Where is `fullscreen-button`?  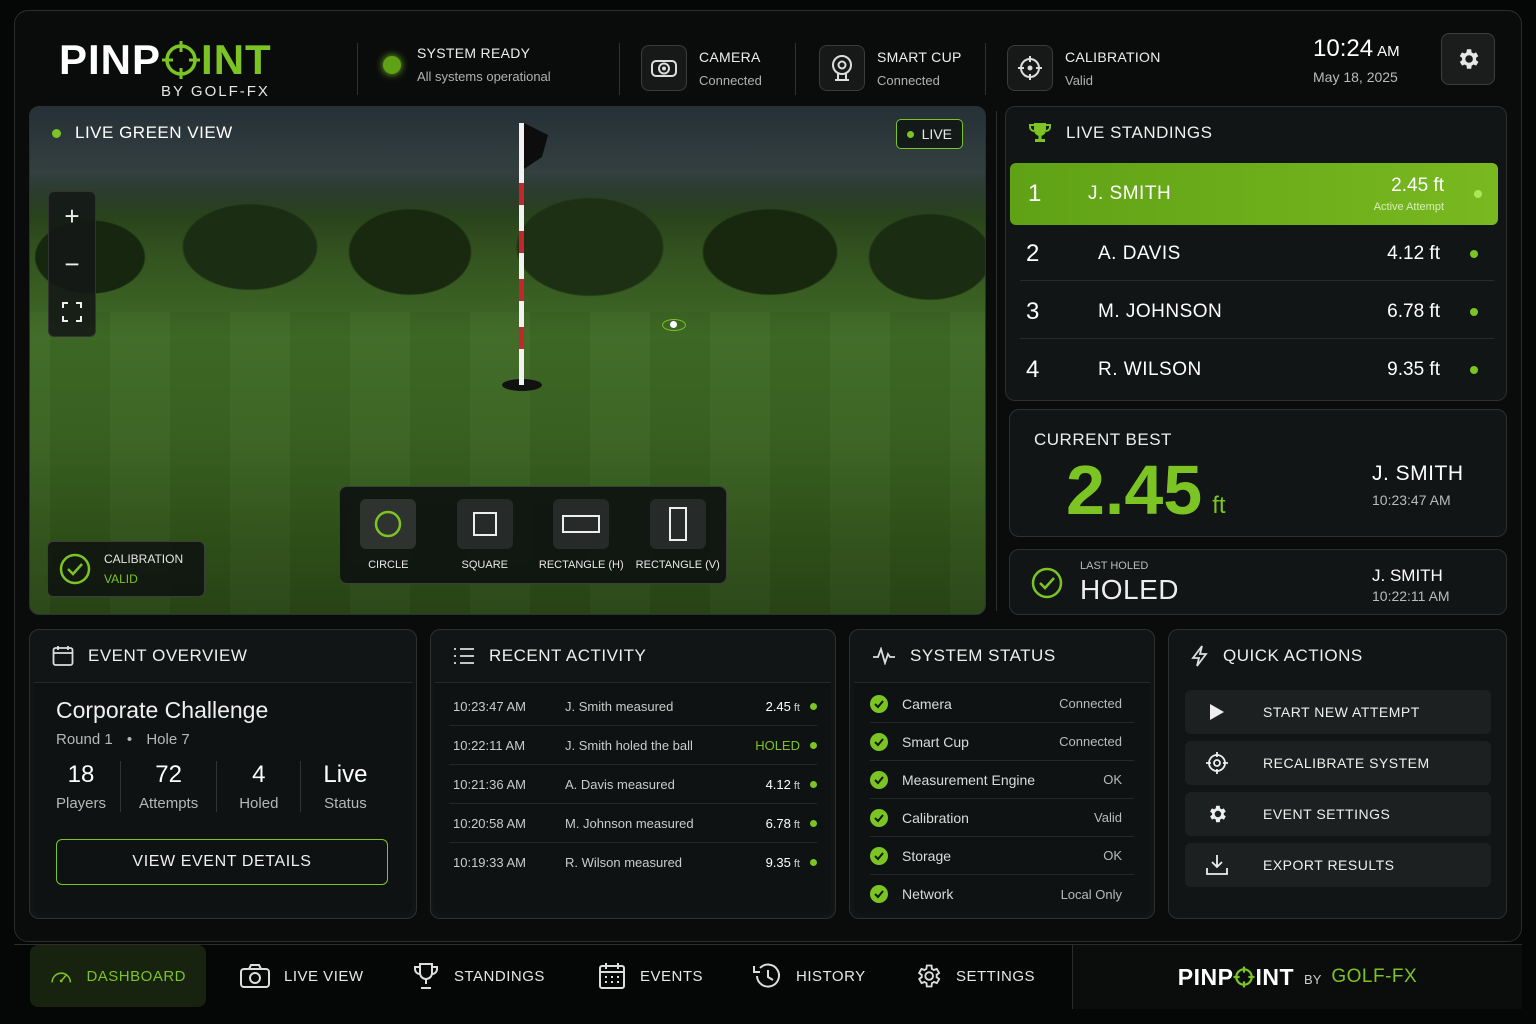
fullscreen-button is located at coordinates (72, 312).